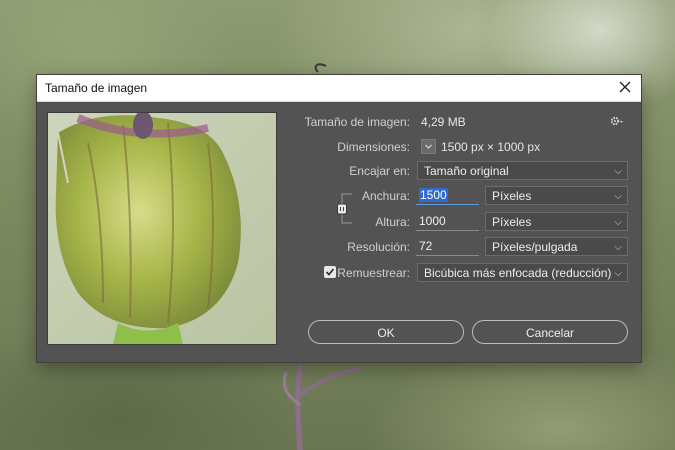 This screenshot has width=675, height=450. I want to click on width-input: 1500, so click(447, 195).